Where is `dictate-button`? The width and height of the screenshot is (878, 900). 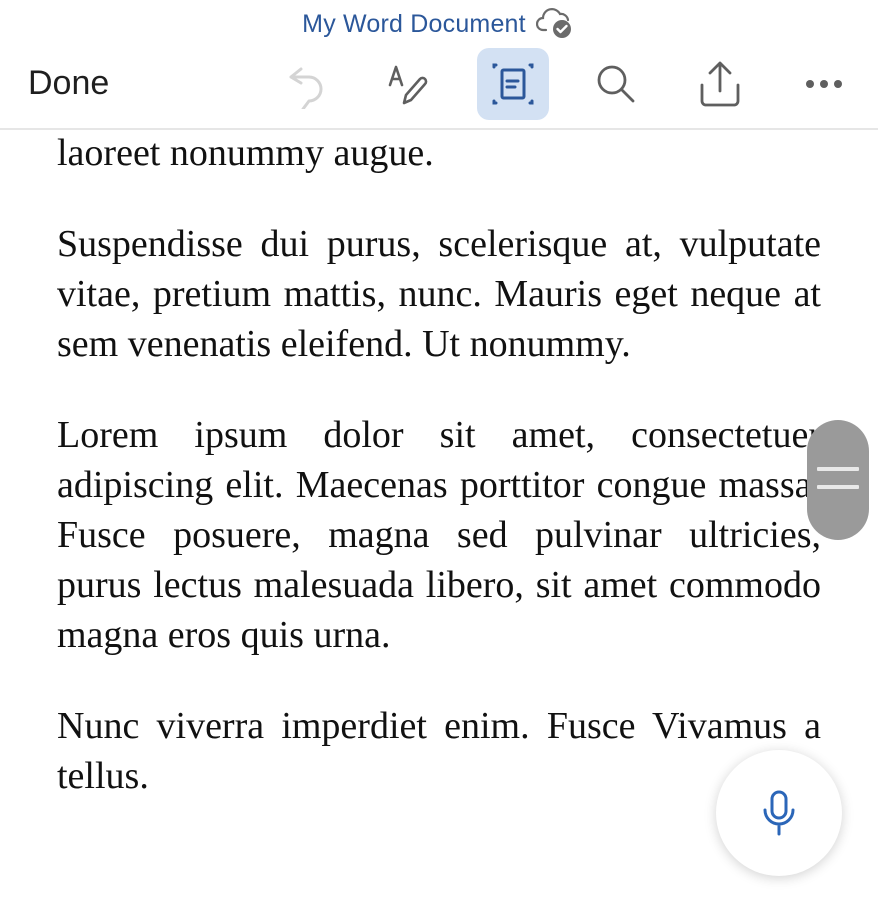 dictate-button is located at coordinates (779, 813).